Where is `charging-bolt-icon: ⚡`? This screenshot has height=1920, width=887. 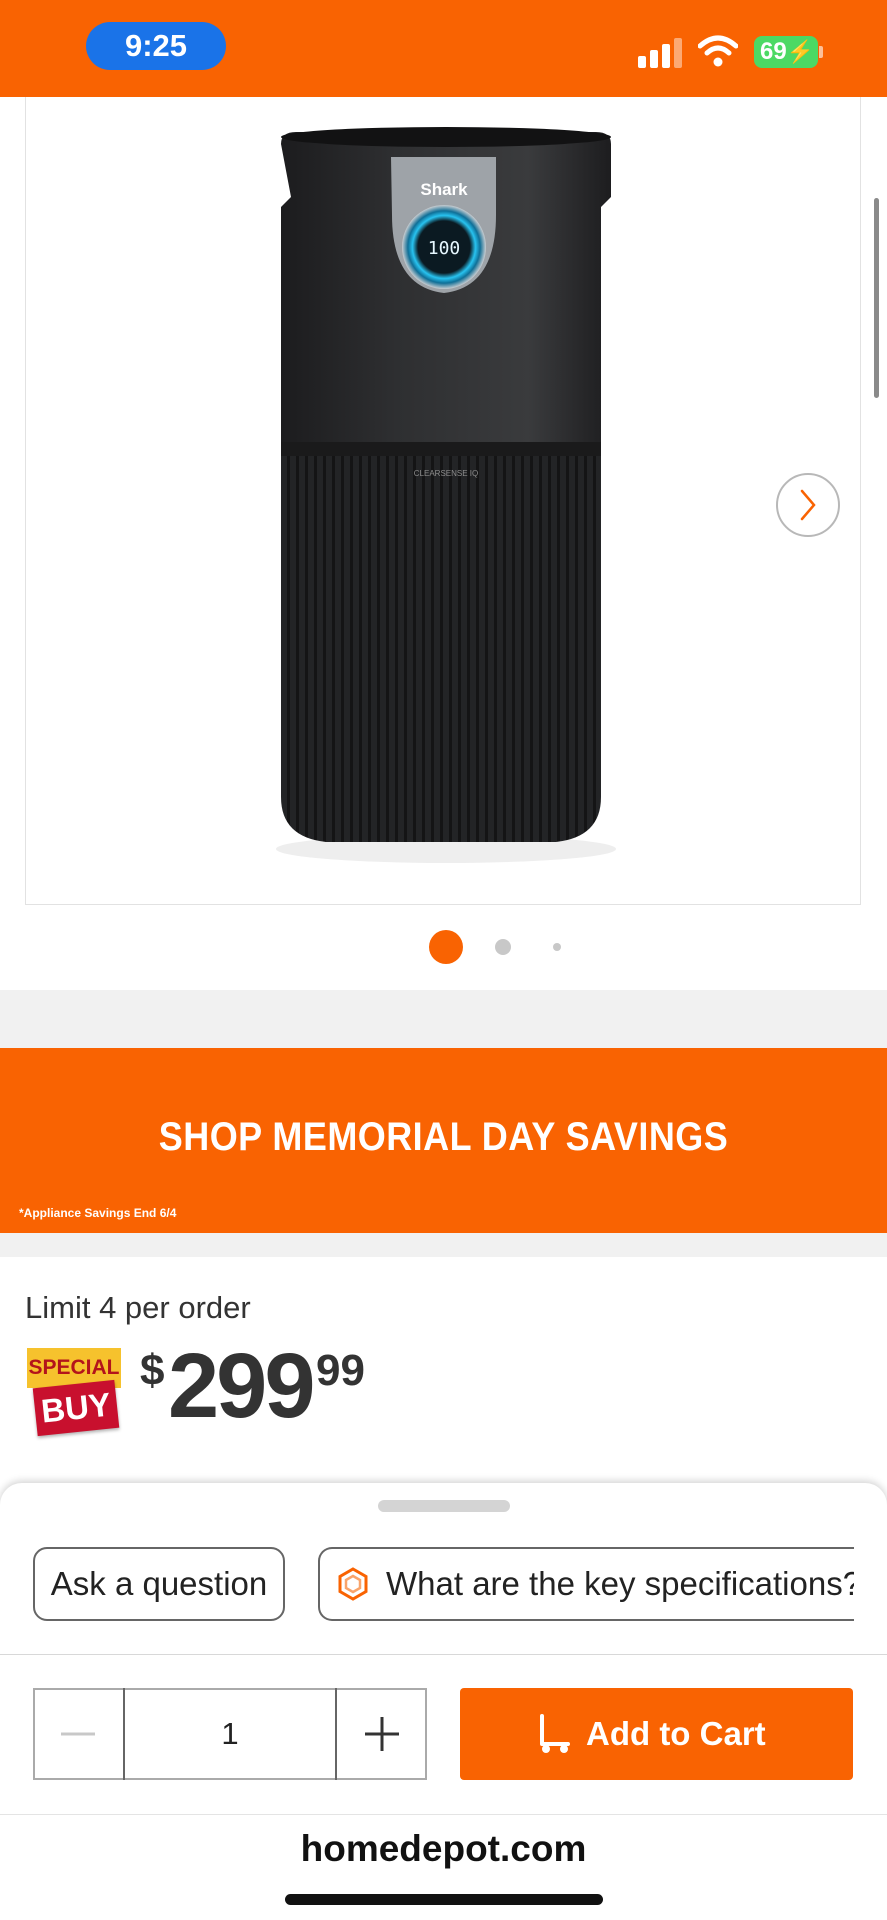 charging-bolt-icon: ⚡ is located at coordinates (800, 51).